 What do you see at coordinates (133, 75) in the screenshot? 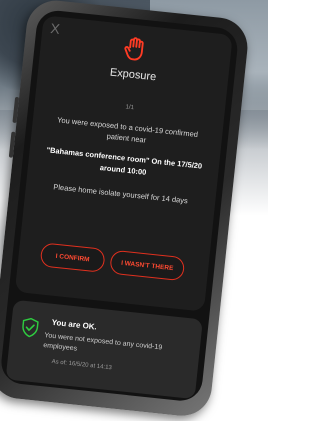
I see `dialog-title: Exposure` at bounding box center [133, 75].